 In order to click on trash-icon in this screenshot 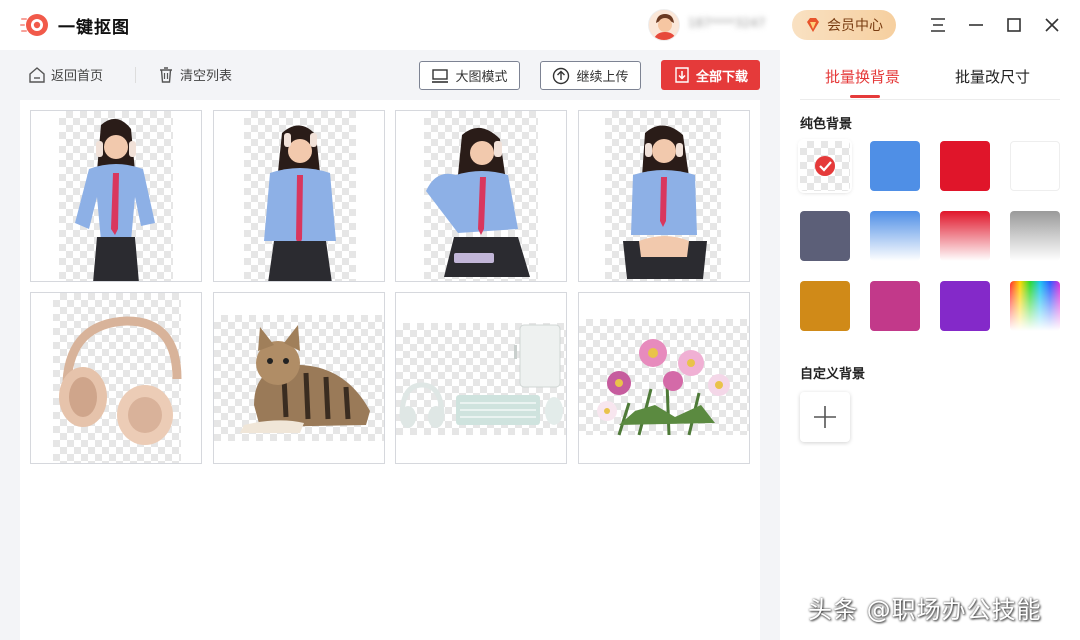, I will do `click(166, 74)`.